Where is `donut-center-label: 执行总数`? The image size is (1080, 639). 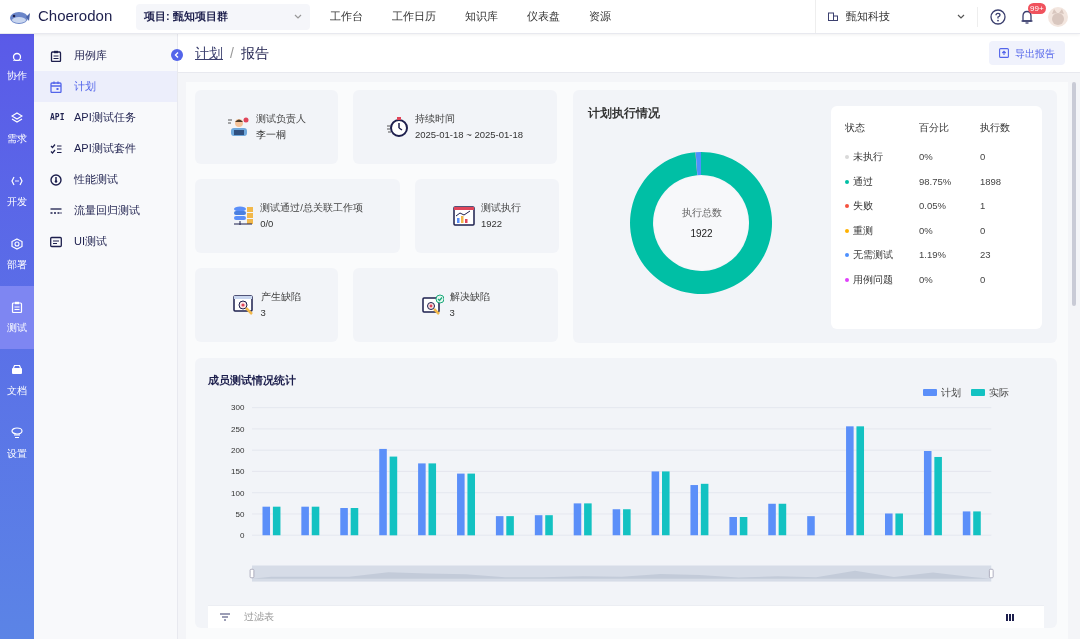
donut-center-label: 执行总数 is located at coordinates (701, 213).